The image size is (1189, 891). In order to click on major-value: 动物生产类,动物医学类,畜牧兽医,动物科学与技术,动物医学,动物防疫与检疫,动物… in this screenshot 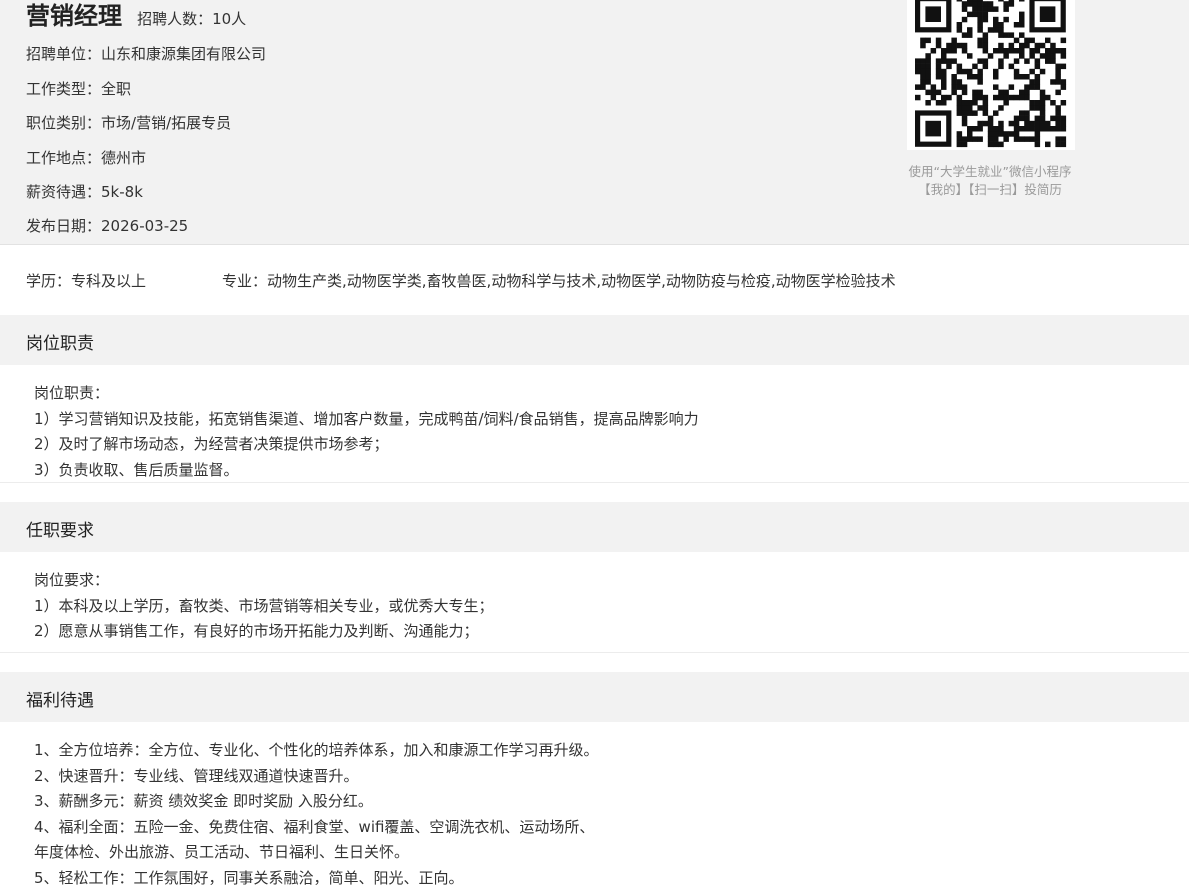, I will do `click(581, 281)`.